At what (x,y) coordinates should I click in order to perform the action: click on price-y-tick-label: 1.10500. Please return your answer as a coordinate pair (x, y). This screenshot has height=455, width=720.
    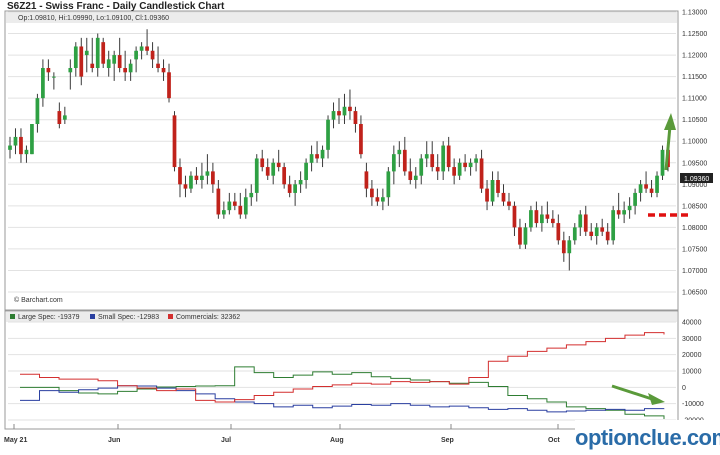
    Looking at the image, I should click on (694, 120).